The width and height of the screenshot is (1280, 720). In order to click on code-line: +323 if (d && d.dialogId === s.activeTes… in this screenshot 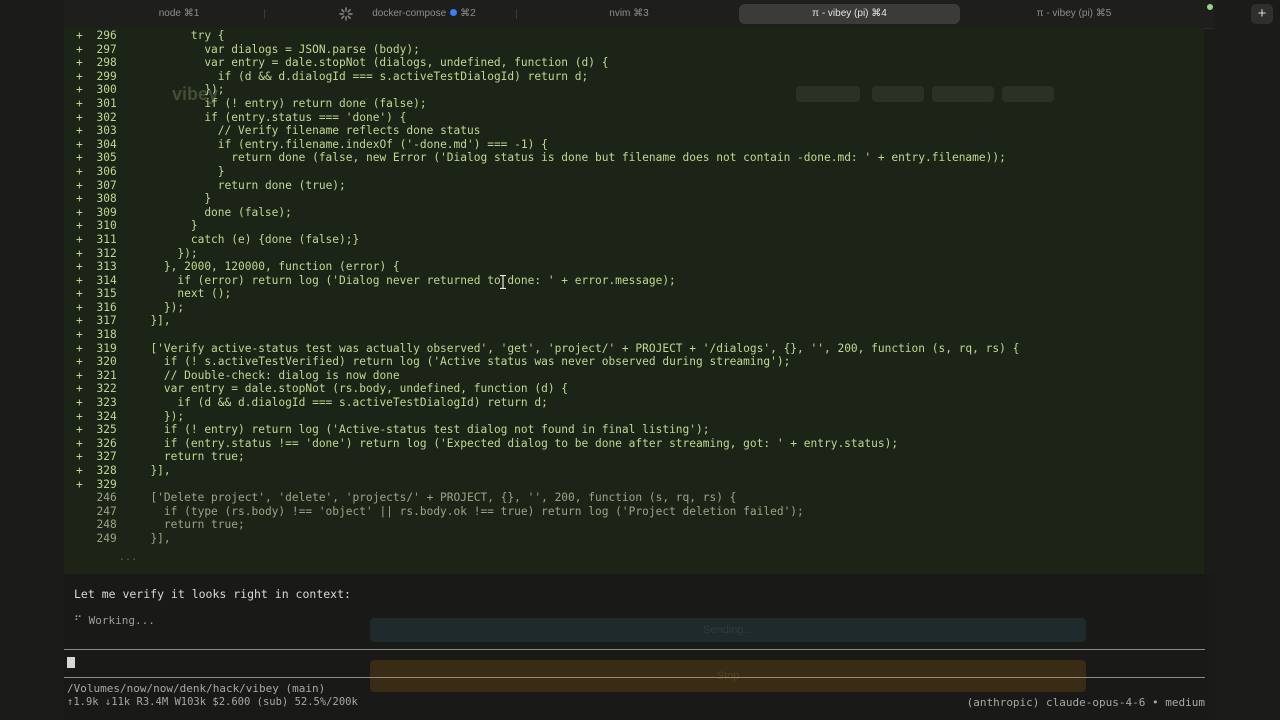, I will do `click(547, 403)`.